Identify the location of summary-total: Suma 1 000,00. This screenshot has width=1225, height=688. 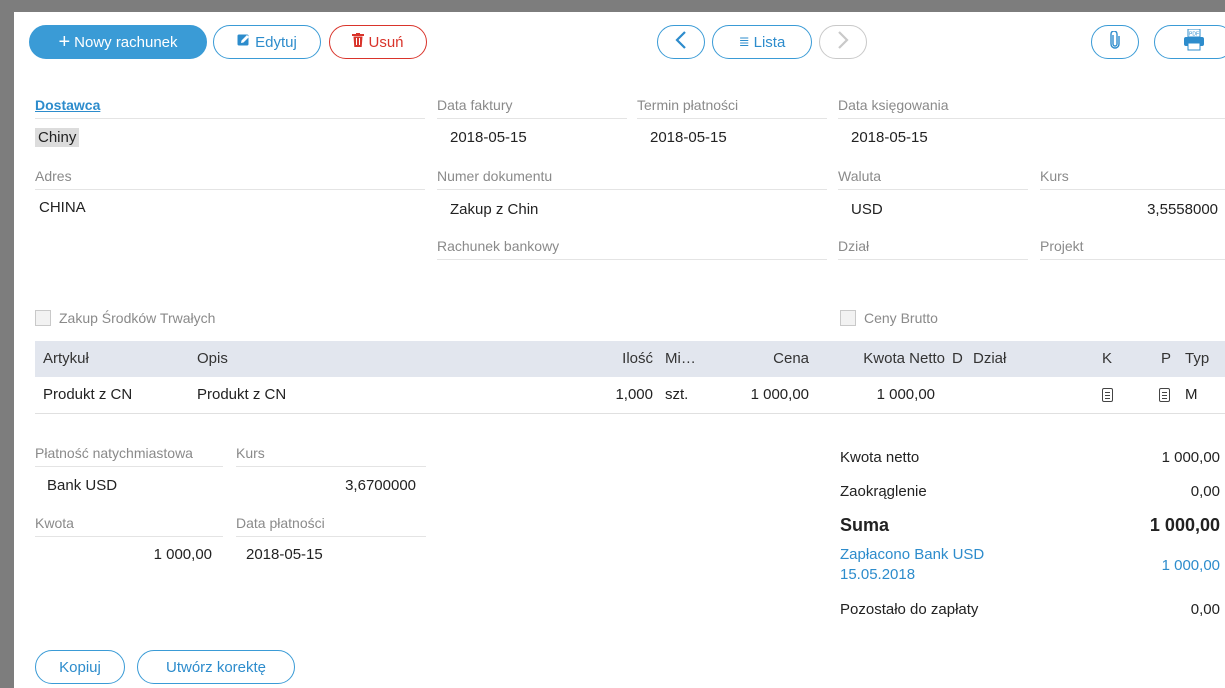
(1030, 527).